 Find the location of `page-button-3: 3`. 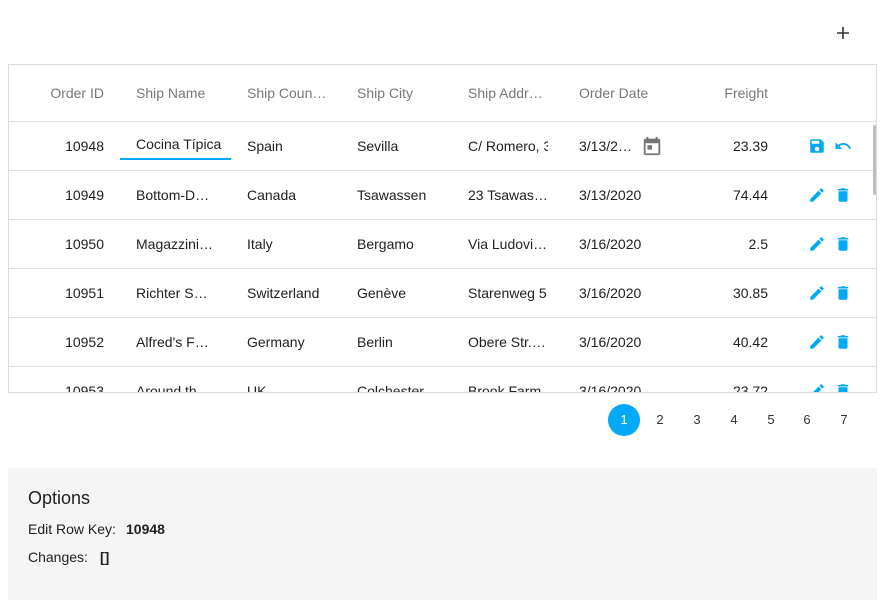

page-button-3: 3 is located at coordinates (697, 420).